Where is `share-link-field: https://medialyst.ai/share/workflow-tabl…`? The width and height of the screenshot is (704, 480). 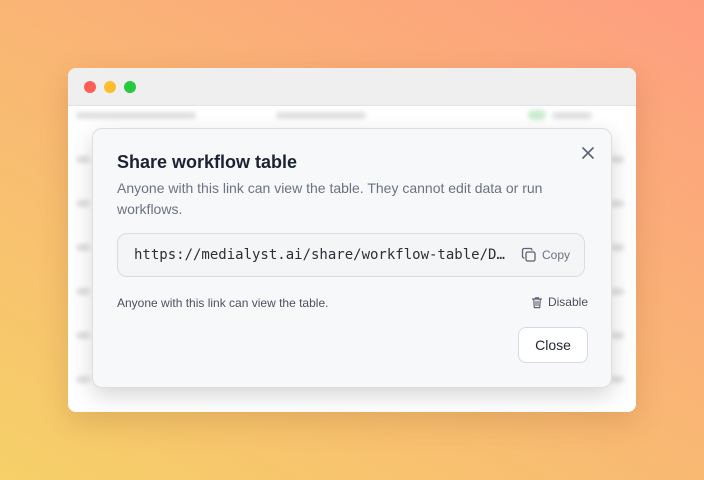
share-link-field: https://medialyst.ai/share/workflow-tabl… is located at coordinates (351, 255).